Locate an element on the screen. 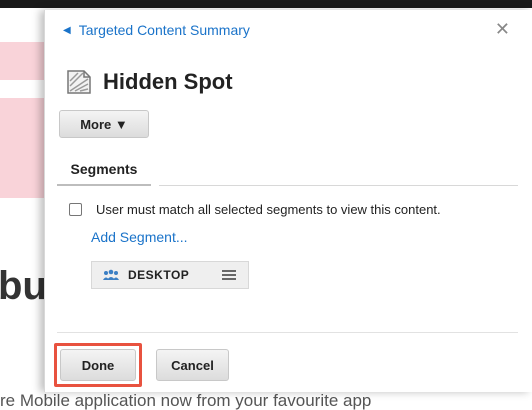 Image resolution: width=532 pixels, height=410 pixels. tab-divider is located at coordinates (338, 185).